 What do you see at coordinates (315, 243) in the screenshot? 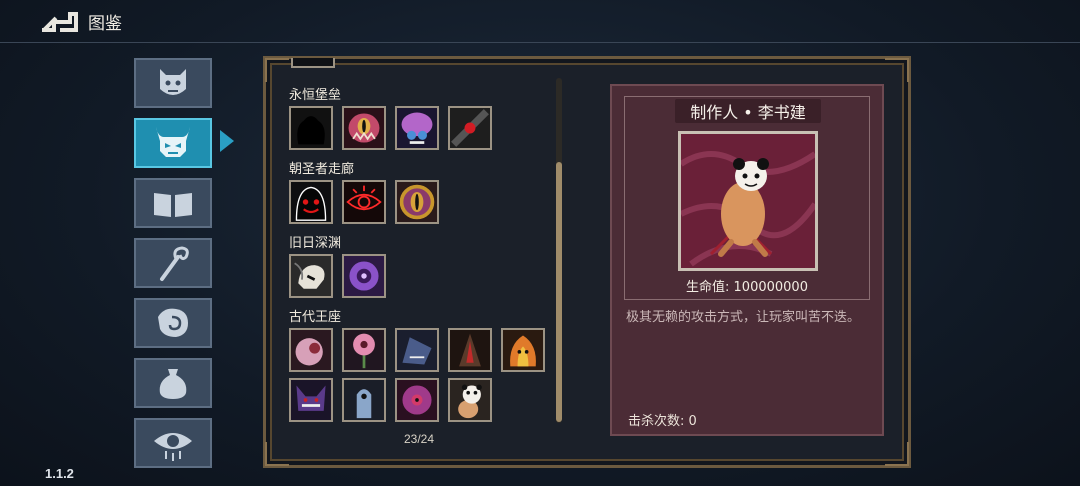
I see `category-title: 旧日深渊` at bounding box center [315, 243].